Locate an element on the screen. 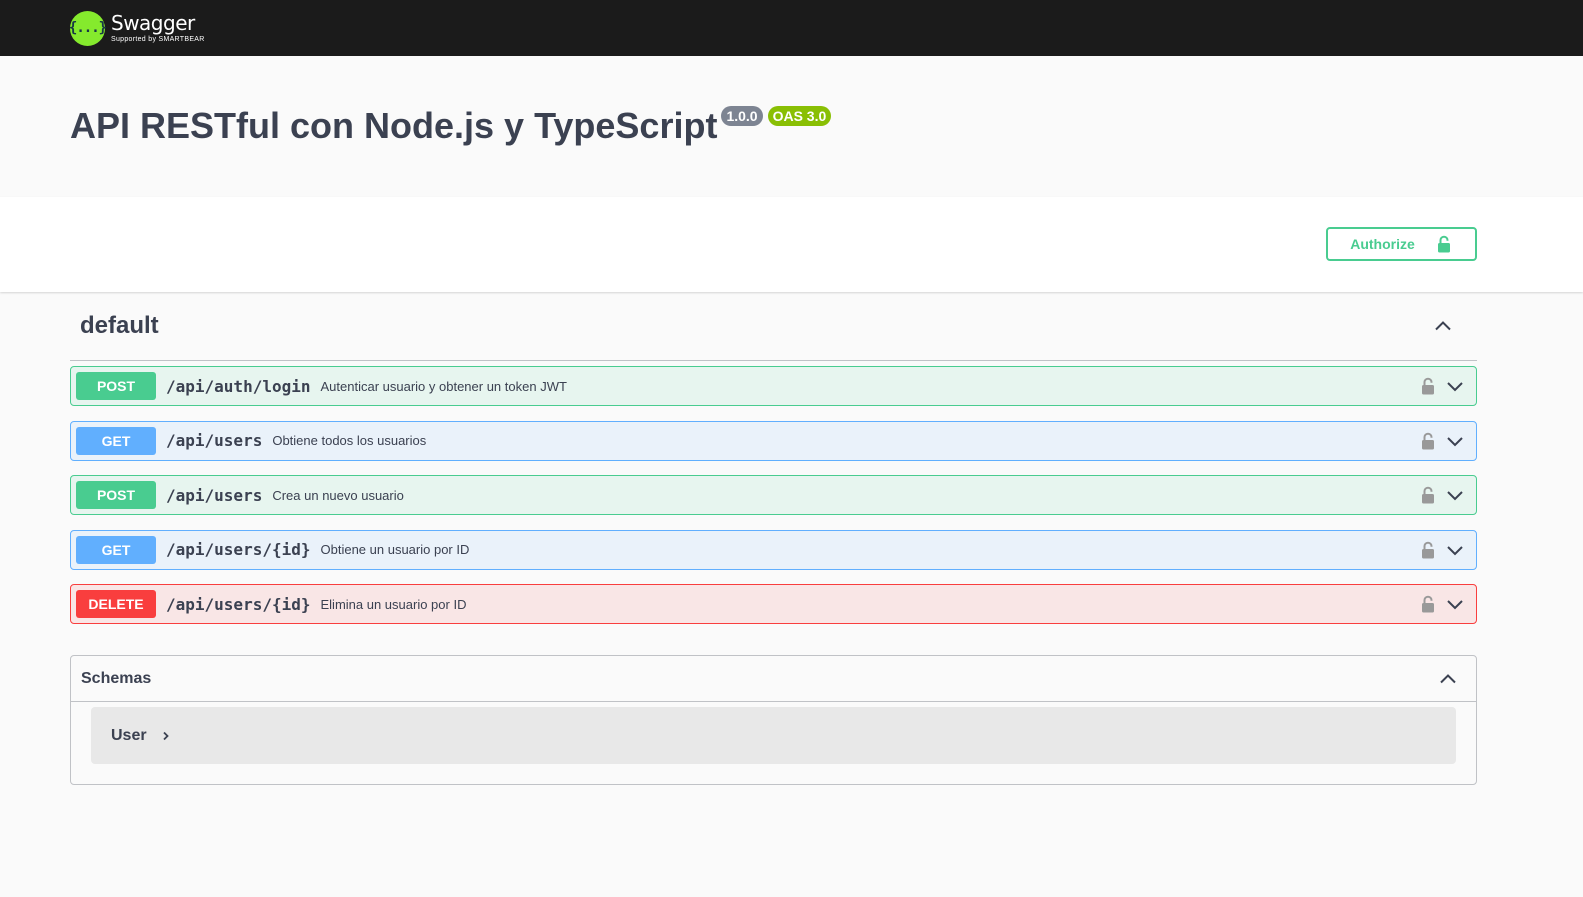  schemas-header: Schemas is located at coordinates (773, 679).